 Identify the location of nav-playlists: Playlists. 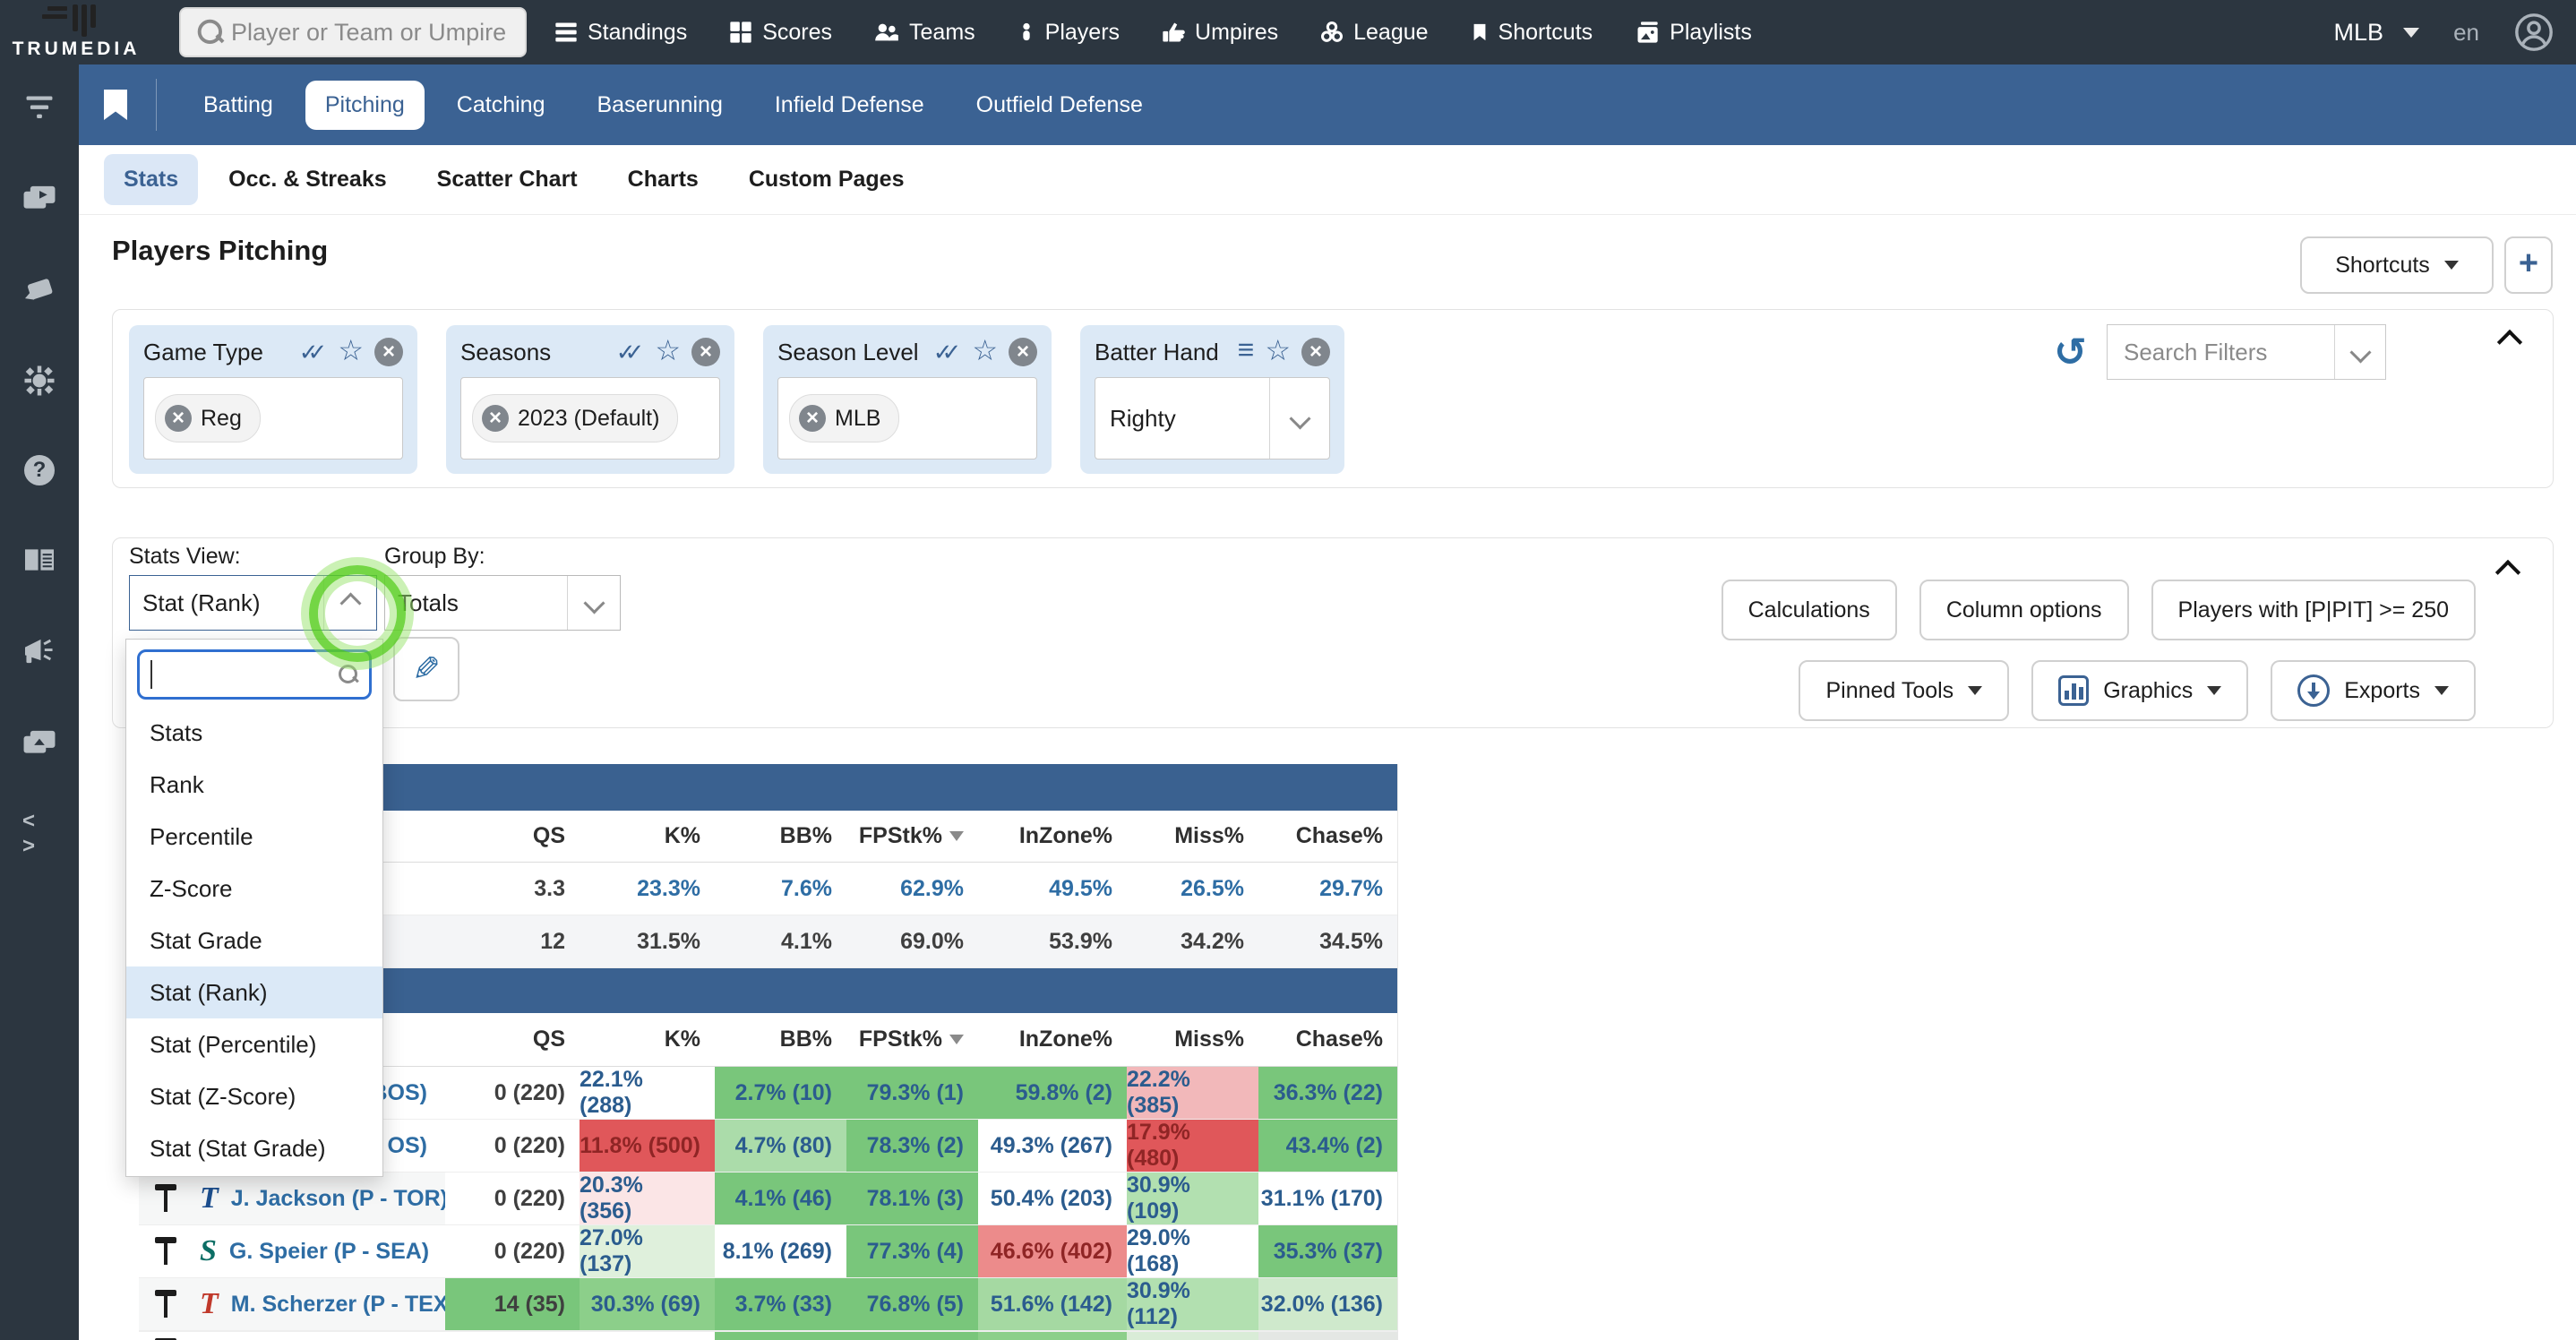
(1693, 33).